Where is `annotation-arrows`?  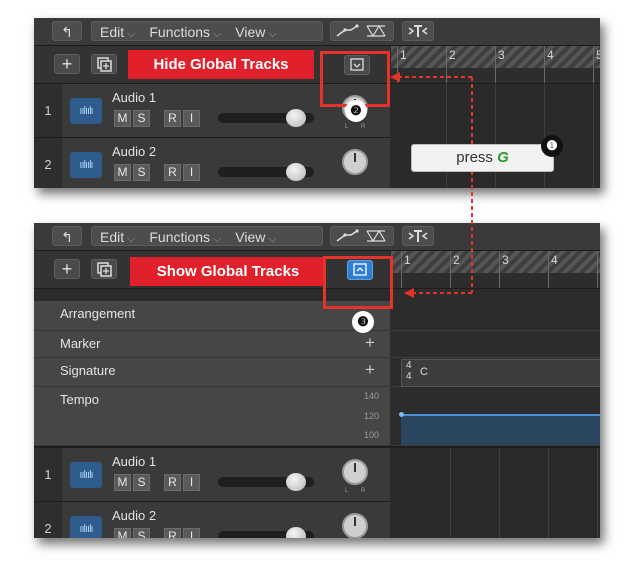
annotation-arrows is located at coordinates (431, 185).